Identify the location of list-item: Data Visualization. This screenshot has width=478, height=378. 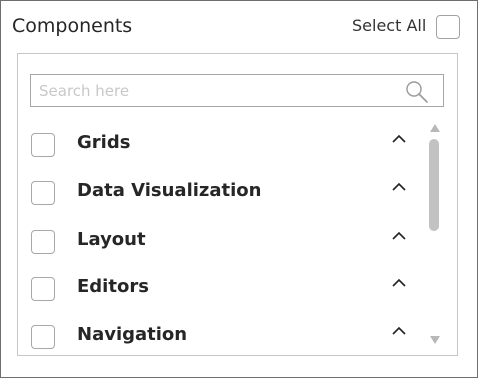
(220, 189).